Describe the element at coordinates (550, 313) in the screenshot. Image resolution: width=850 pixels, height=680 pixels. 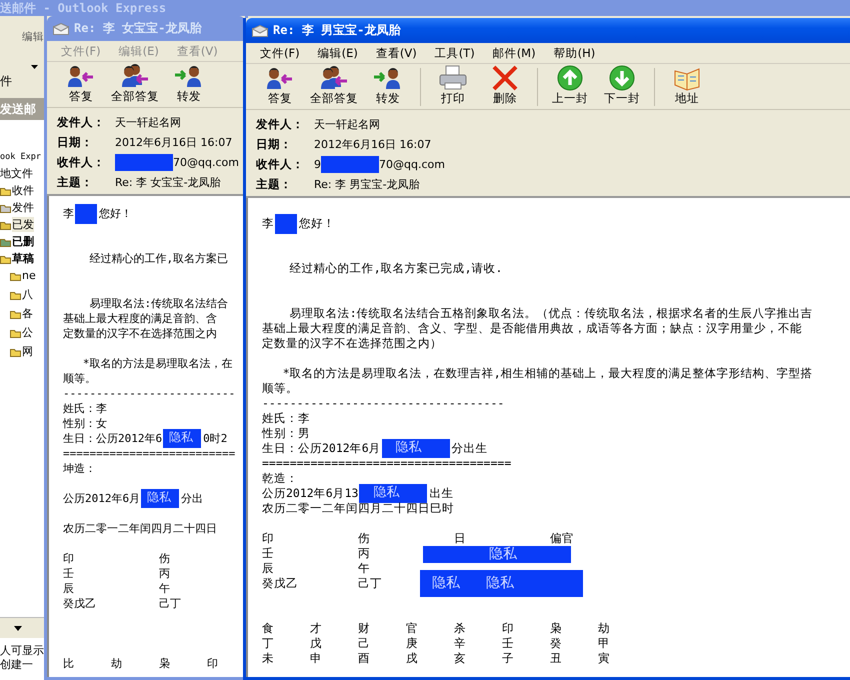
I see `body-text: 易理取名法:传统取名法结合五格剖象取名法。（优点：传统取名法，根据求名者的生辰八字推出吉` at that location.